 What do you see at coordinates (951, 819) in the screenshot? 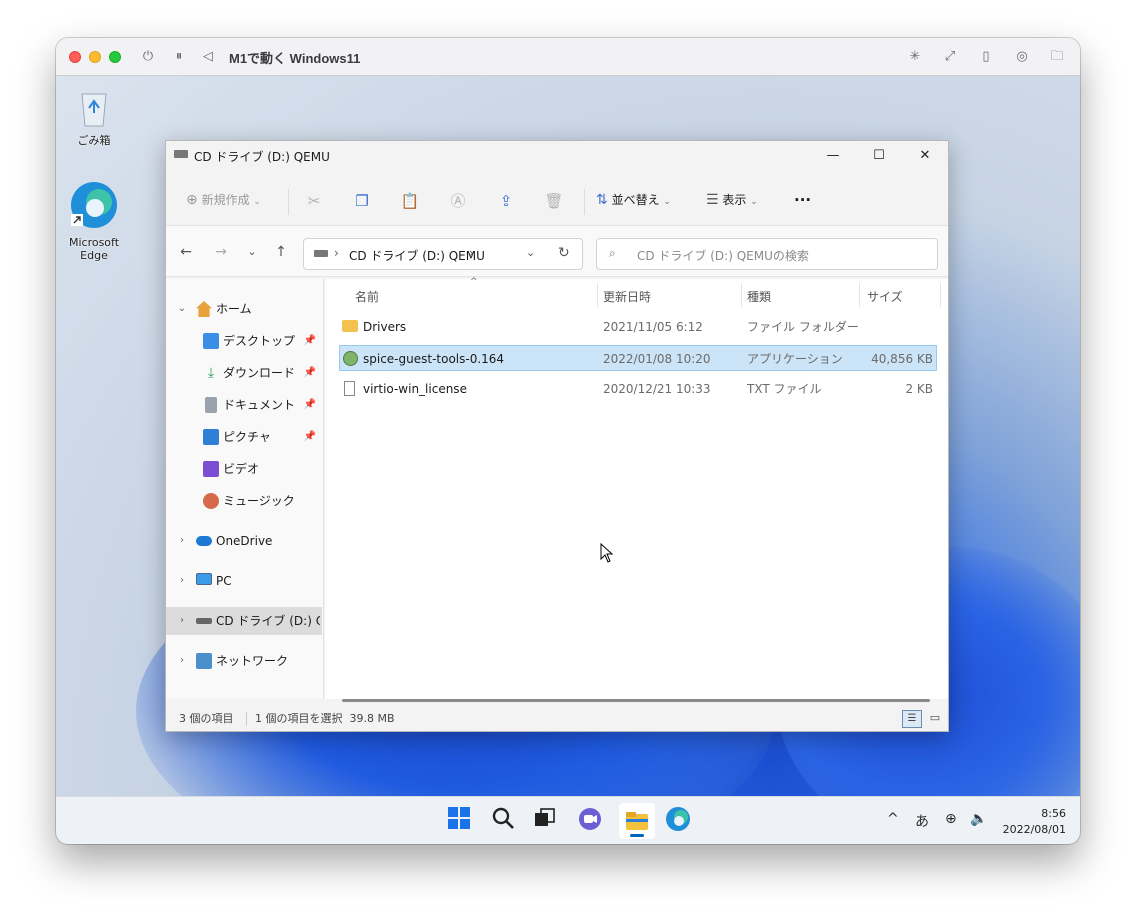
I see `network-icon: ⊕` at bounding box center [951, 819].